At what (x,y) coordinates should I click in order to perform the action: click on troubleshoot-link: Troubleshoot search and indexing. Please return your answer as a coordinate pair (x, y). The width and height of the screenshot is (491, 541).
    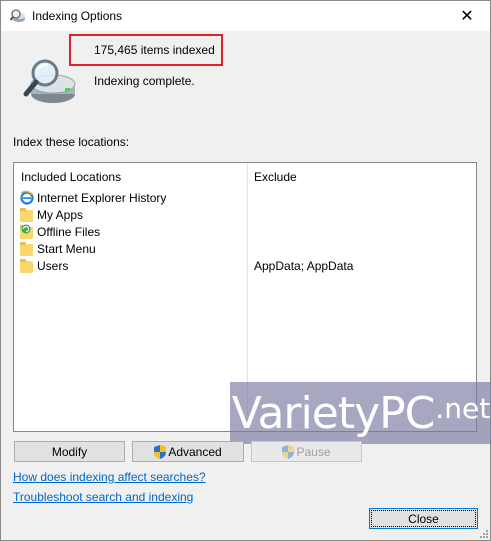
    Looking at the image, I should click on (103, 497).